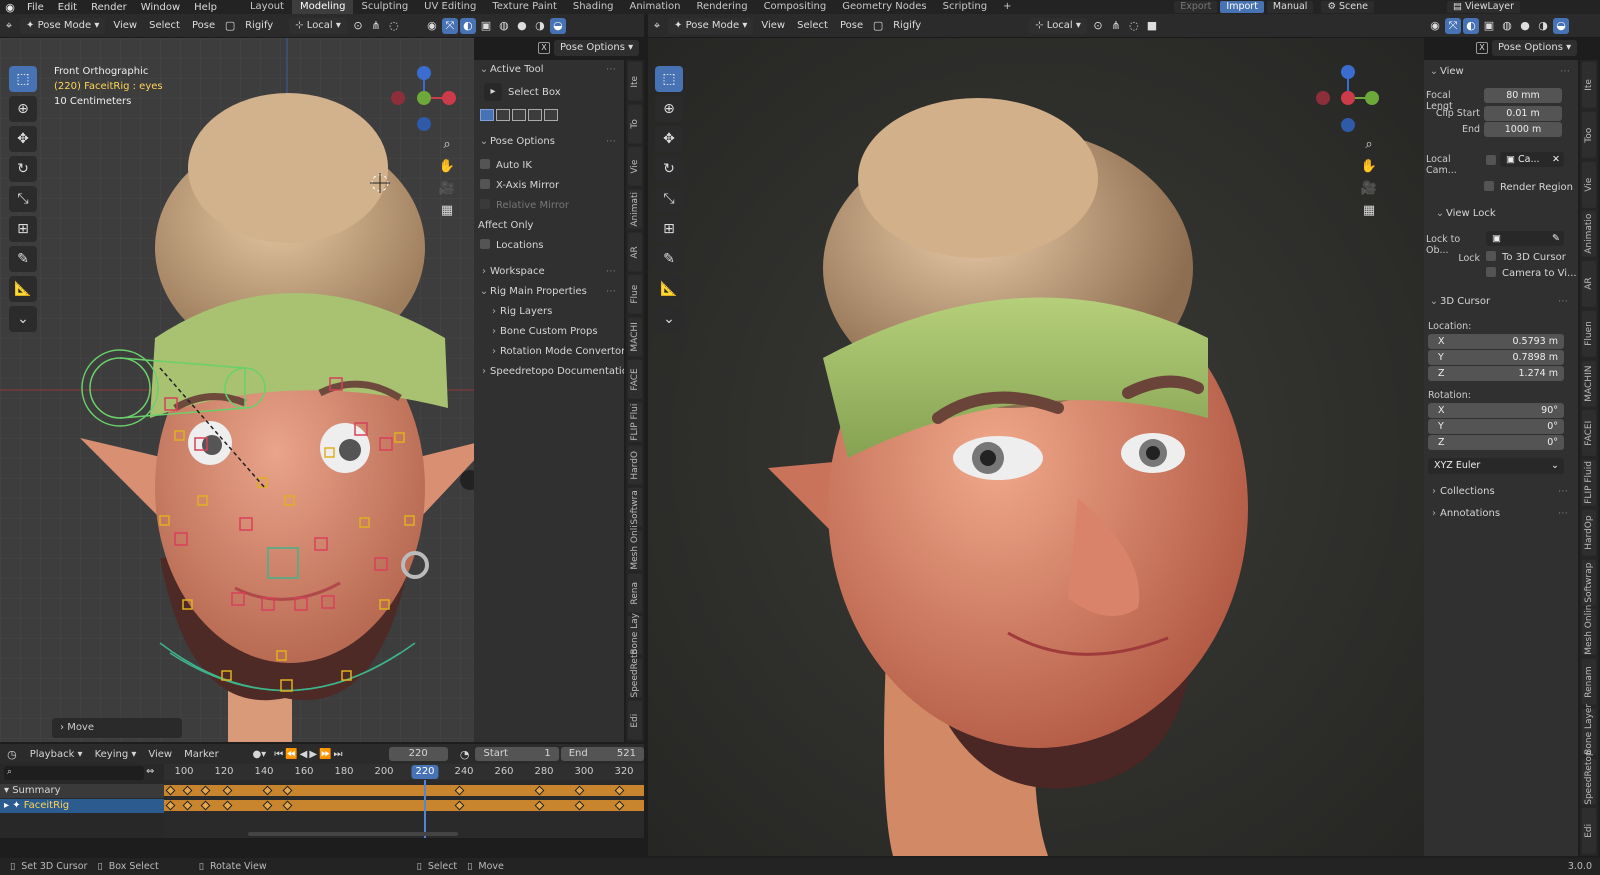 The height and width of the screenshot is (875, 1600). What do you see at coordinates (1134, 26) in the screenshot?
I see `proportional-icon: ◌` at bounding box center [1134, 26].